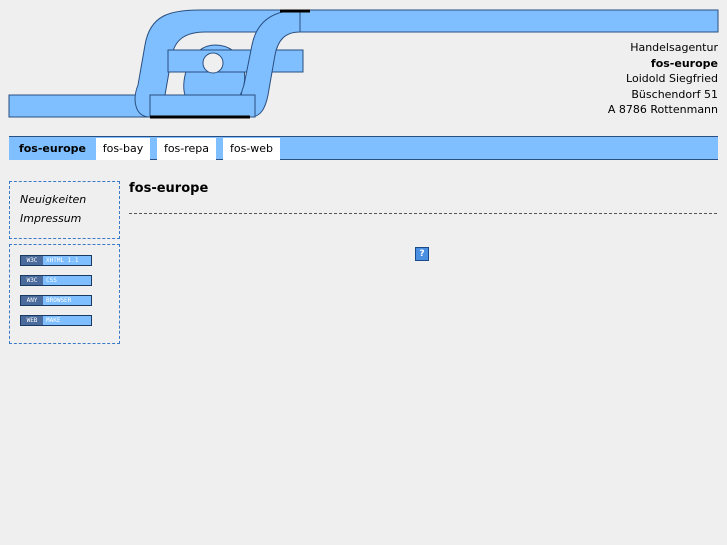 The width and height of the screenshot is (727, 545). I want to click on badge-left-label: WEB, so click(32, 320).